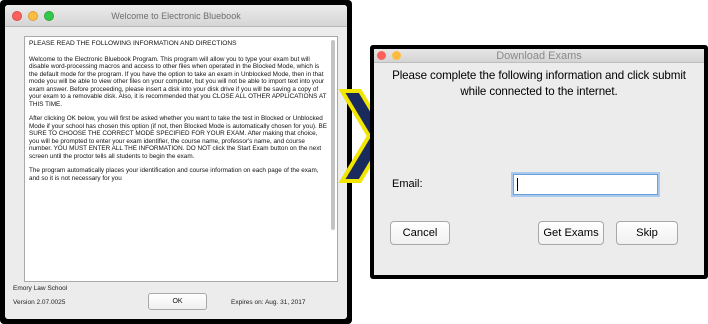 The image size is (708, 324). What do you see at coordinates (647, 233) in the screenshot?
I see `skip-button: Skip` at bounding box center [647, 233].